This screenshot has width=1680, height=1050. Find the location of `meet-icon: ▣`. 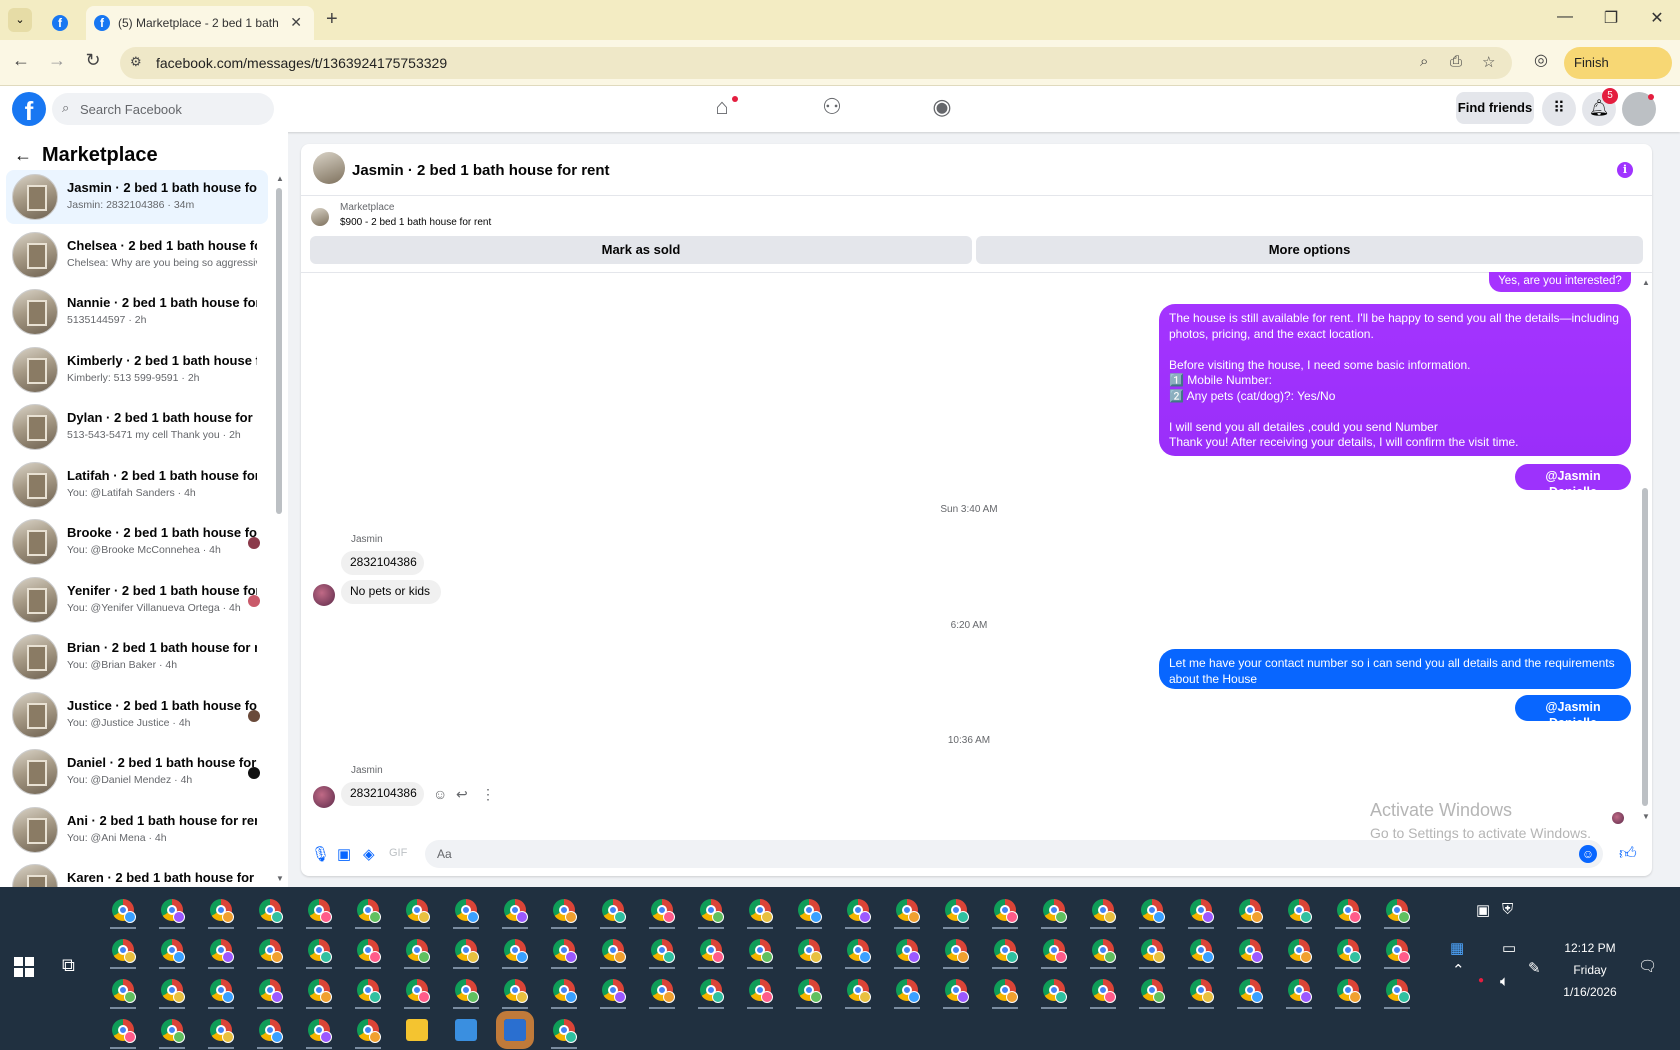

meet-icon: ▣ is located at coordinates (1483, 910).